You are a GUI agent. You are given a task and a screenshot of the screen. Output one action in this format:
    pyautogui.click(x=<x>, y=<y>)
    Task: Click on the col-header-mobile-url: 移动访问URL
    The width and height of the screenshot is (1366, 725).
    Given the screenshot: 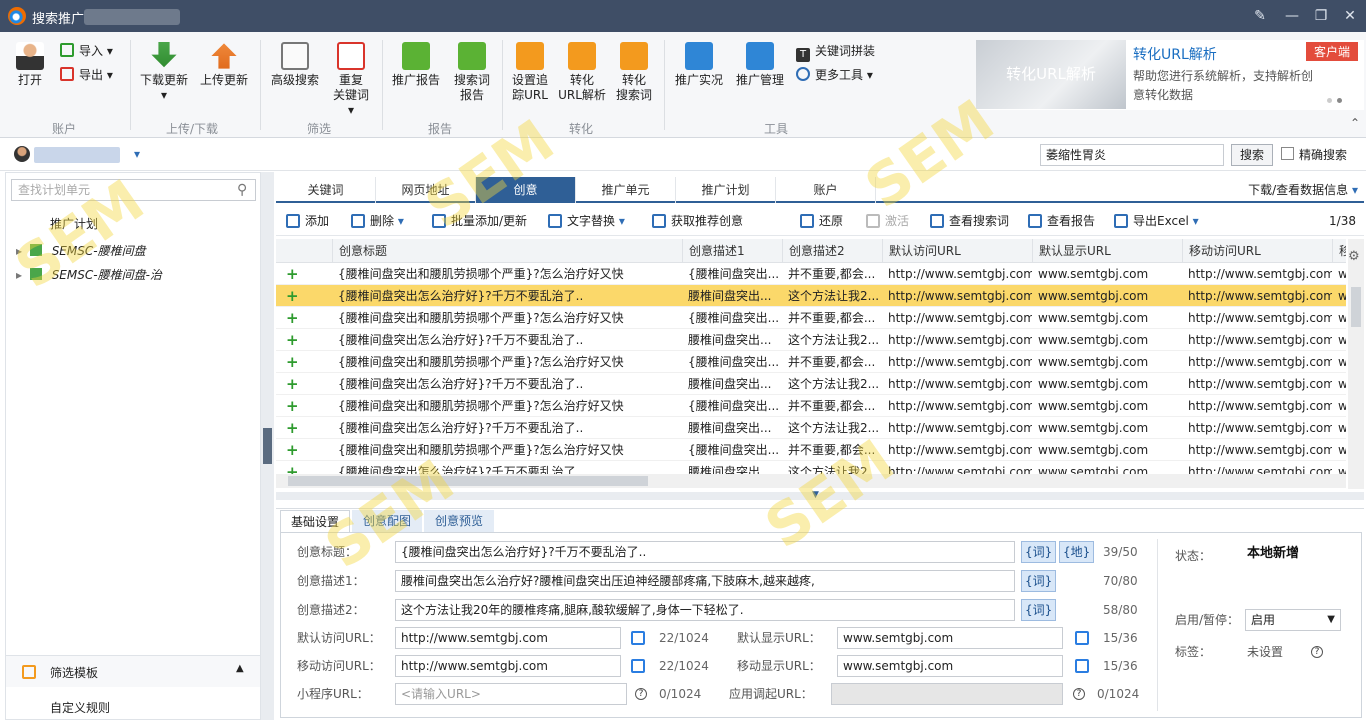 What is the action you would take?
    pyautogui.click(x=1257, y=251)
    